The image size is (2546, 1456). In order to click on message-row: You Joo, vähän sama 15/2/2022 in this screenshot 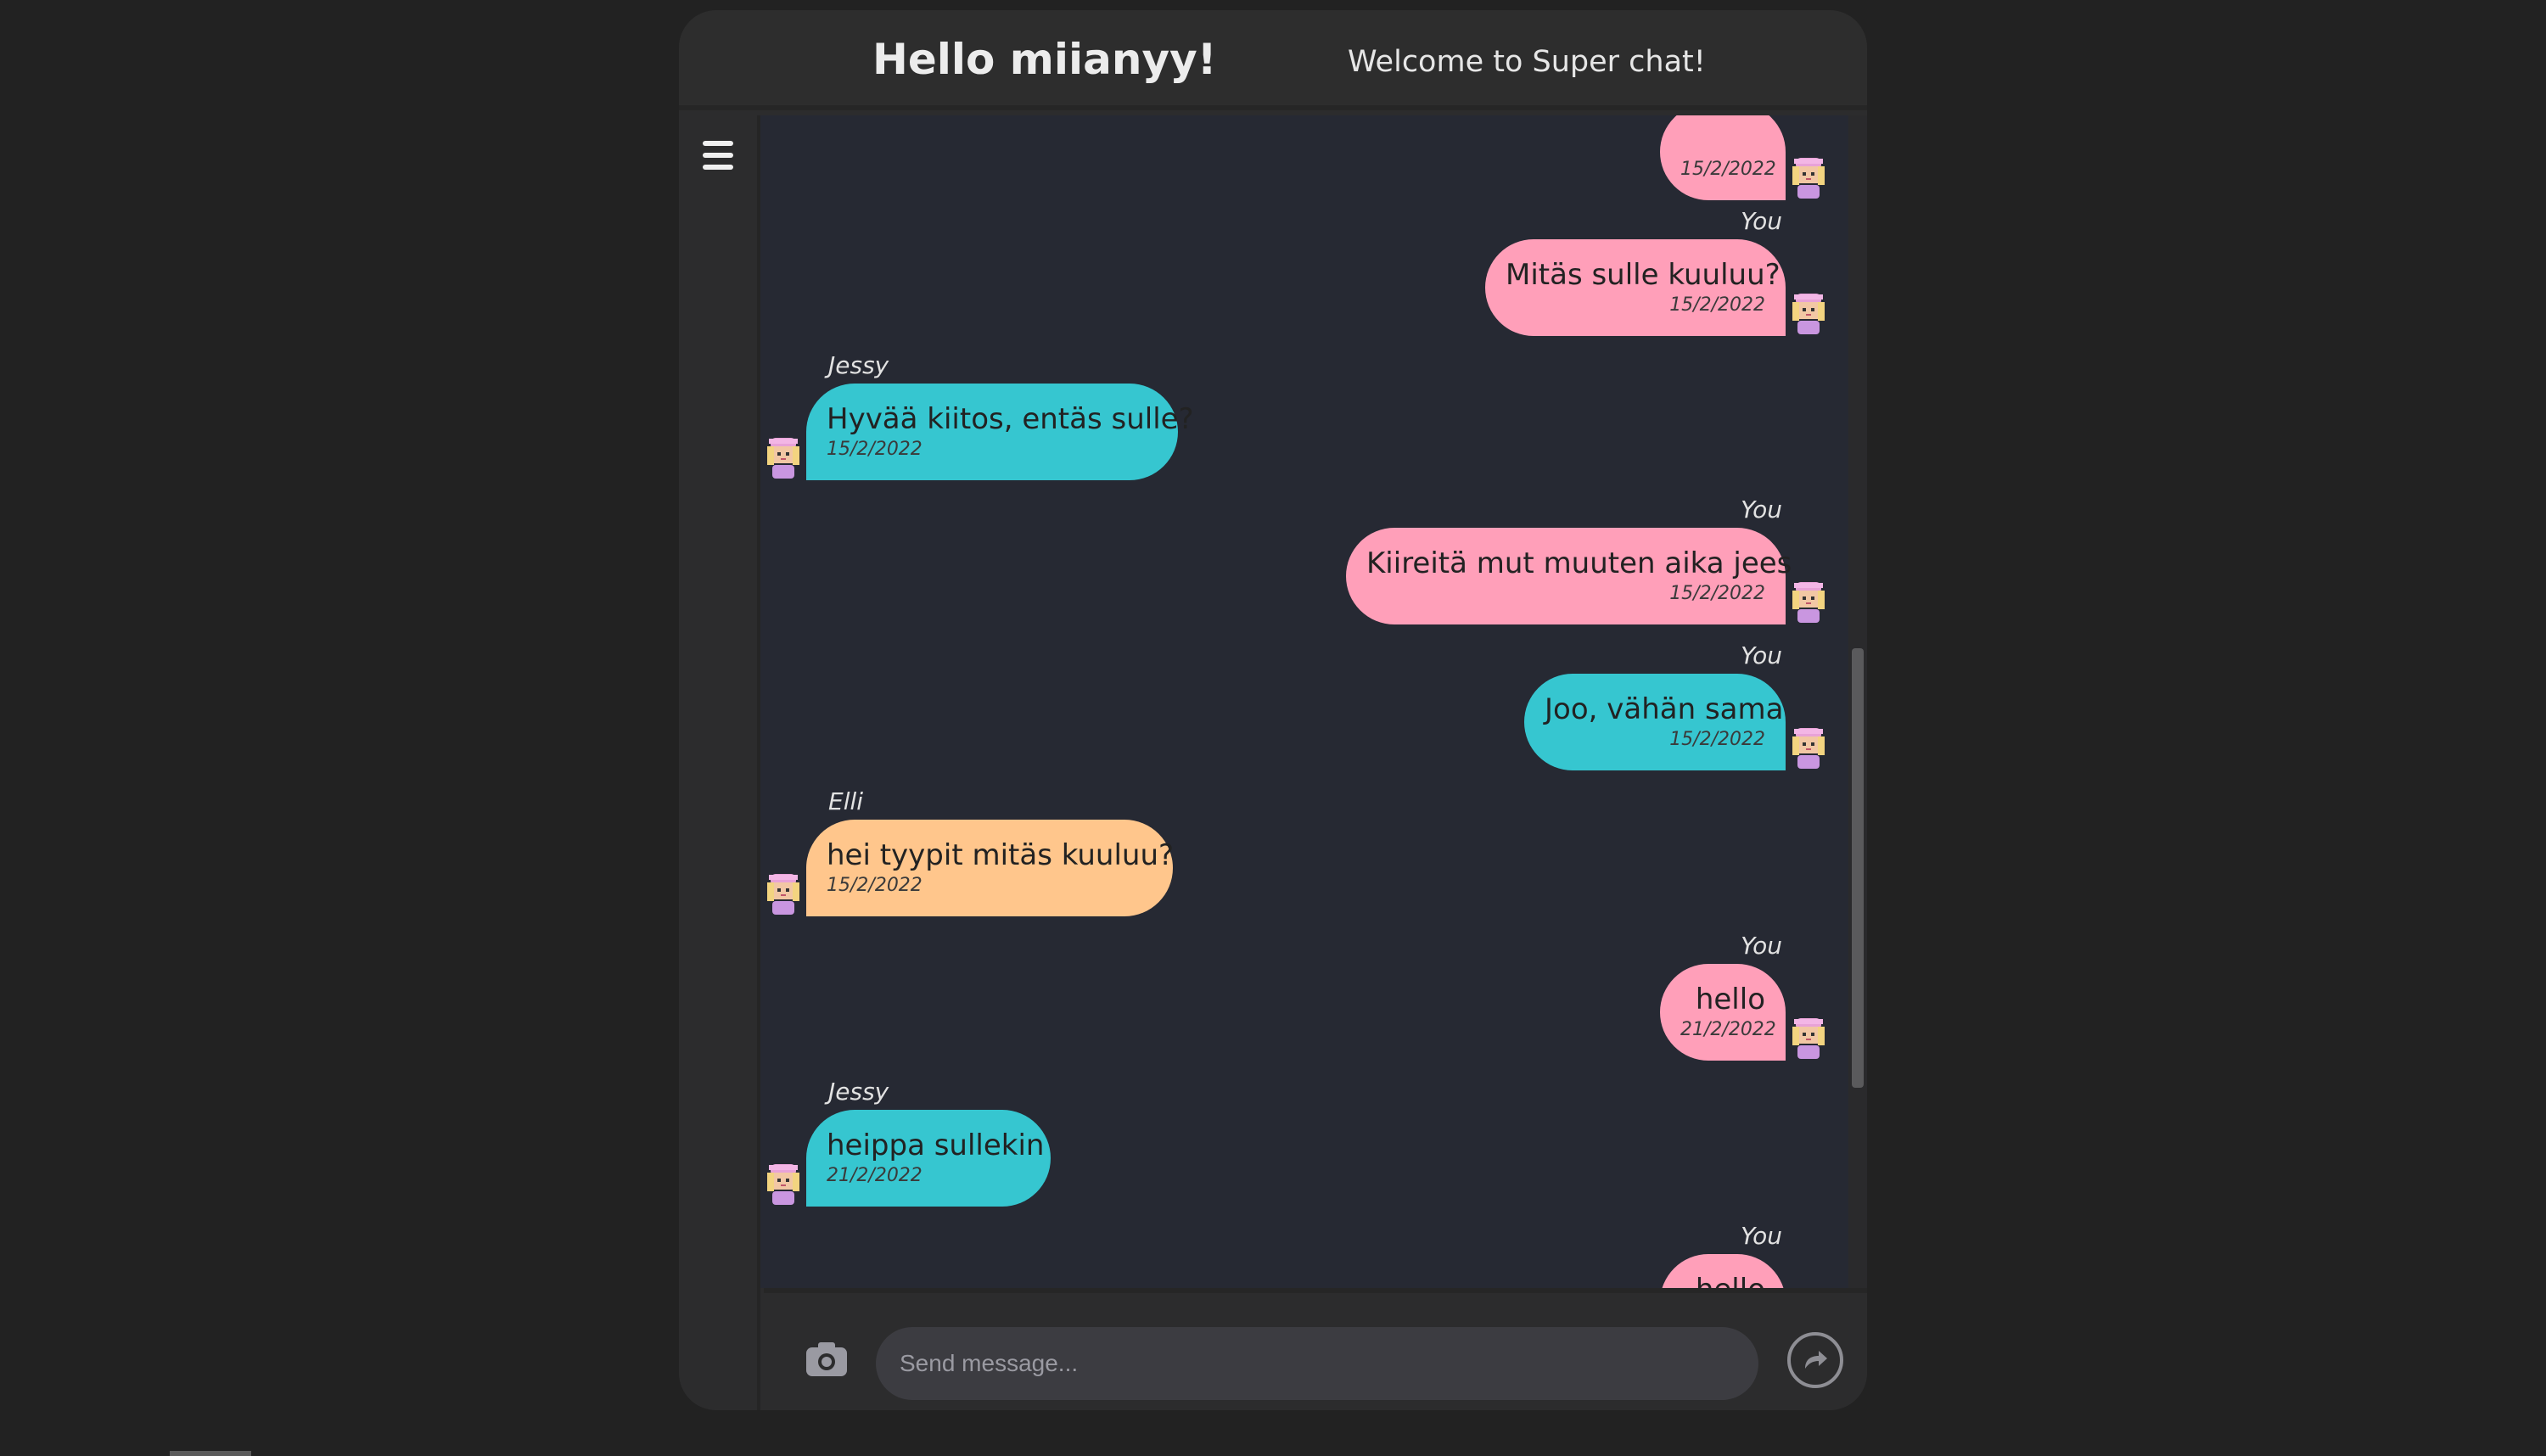, I will do `click(1304, 702)`.